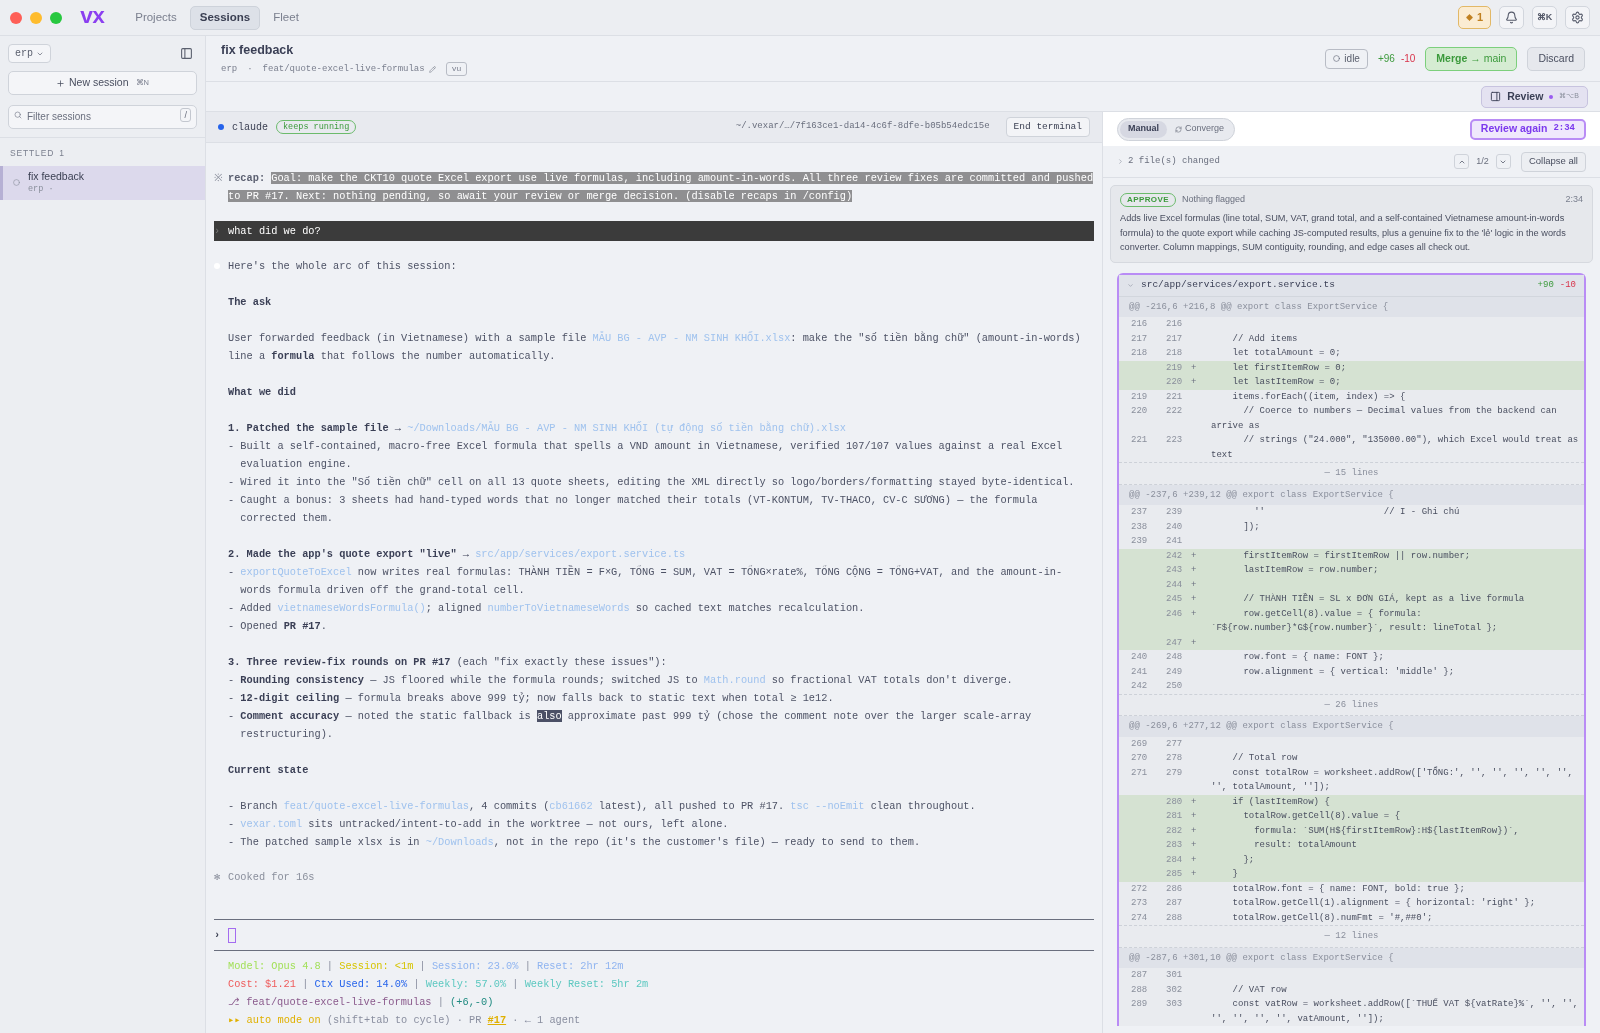  I want to click on search-icon, so click(18, 115).